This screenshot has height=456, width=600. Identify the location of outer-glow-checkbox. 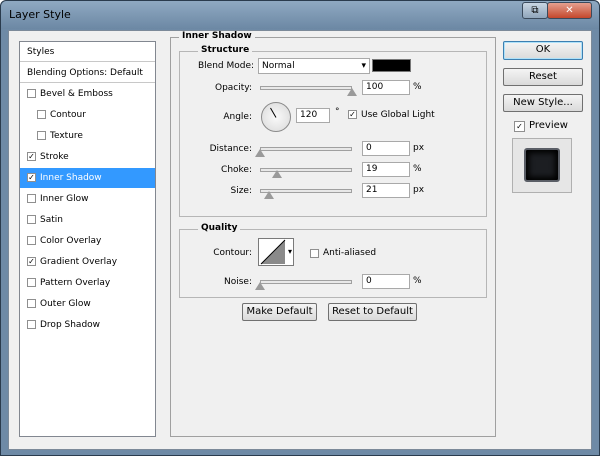
(31, 303).